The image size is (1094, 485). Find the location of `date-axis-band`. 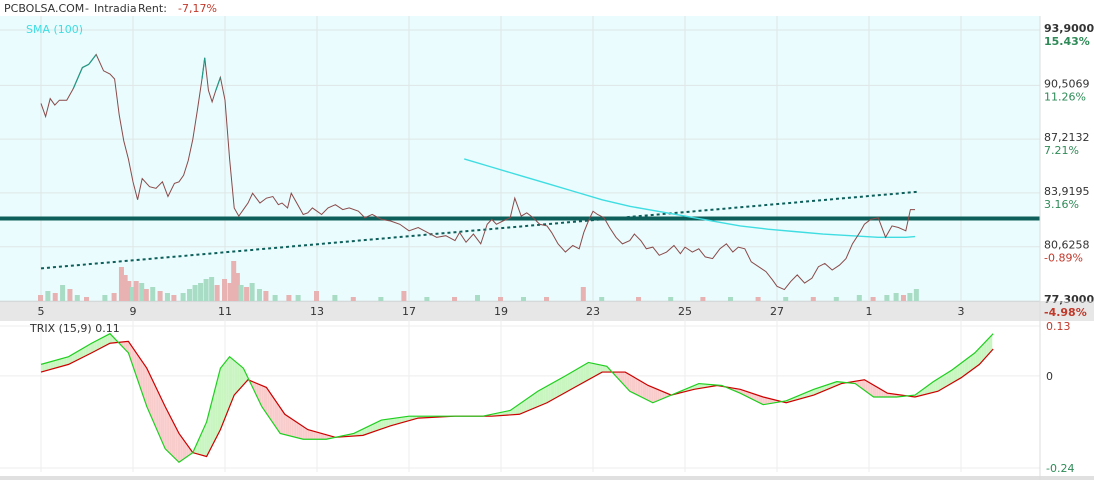

date-axis-band is located at coordinates (547, 312).